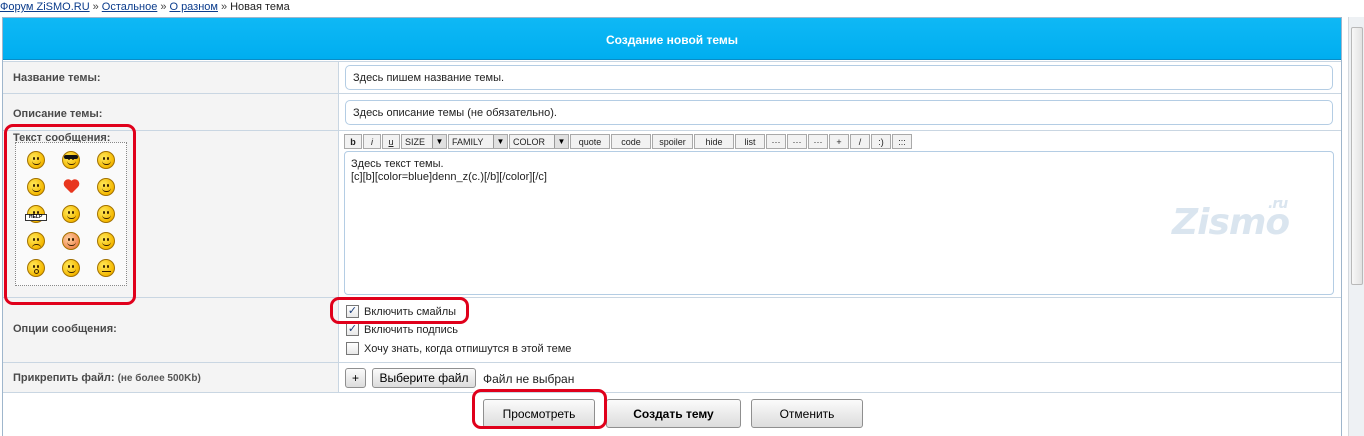 This screenshot has width=1364, height=436. I want to click on attach-limit: (не более 500Kb), so click(159, 378).